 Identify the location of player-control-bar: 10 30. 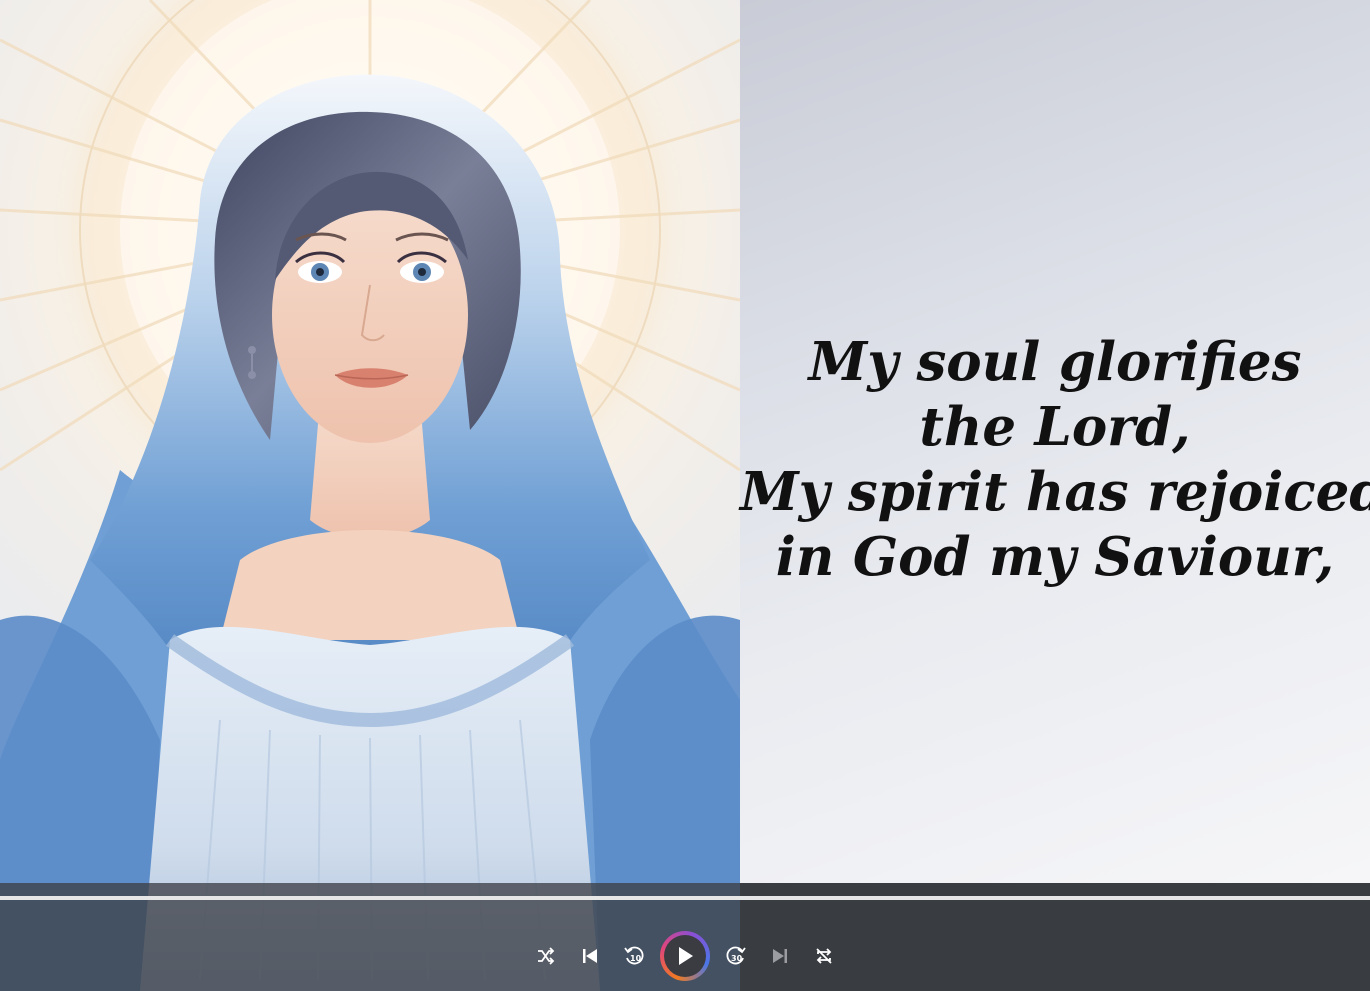
(685, 937).